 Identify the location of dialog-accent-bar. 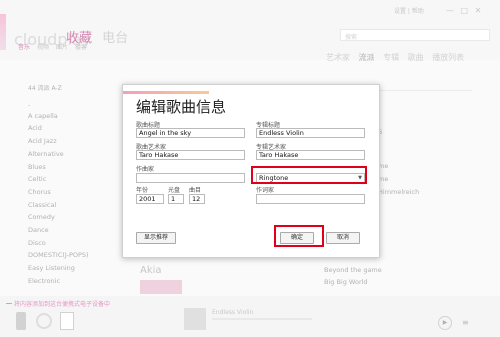
(166, 92).